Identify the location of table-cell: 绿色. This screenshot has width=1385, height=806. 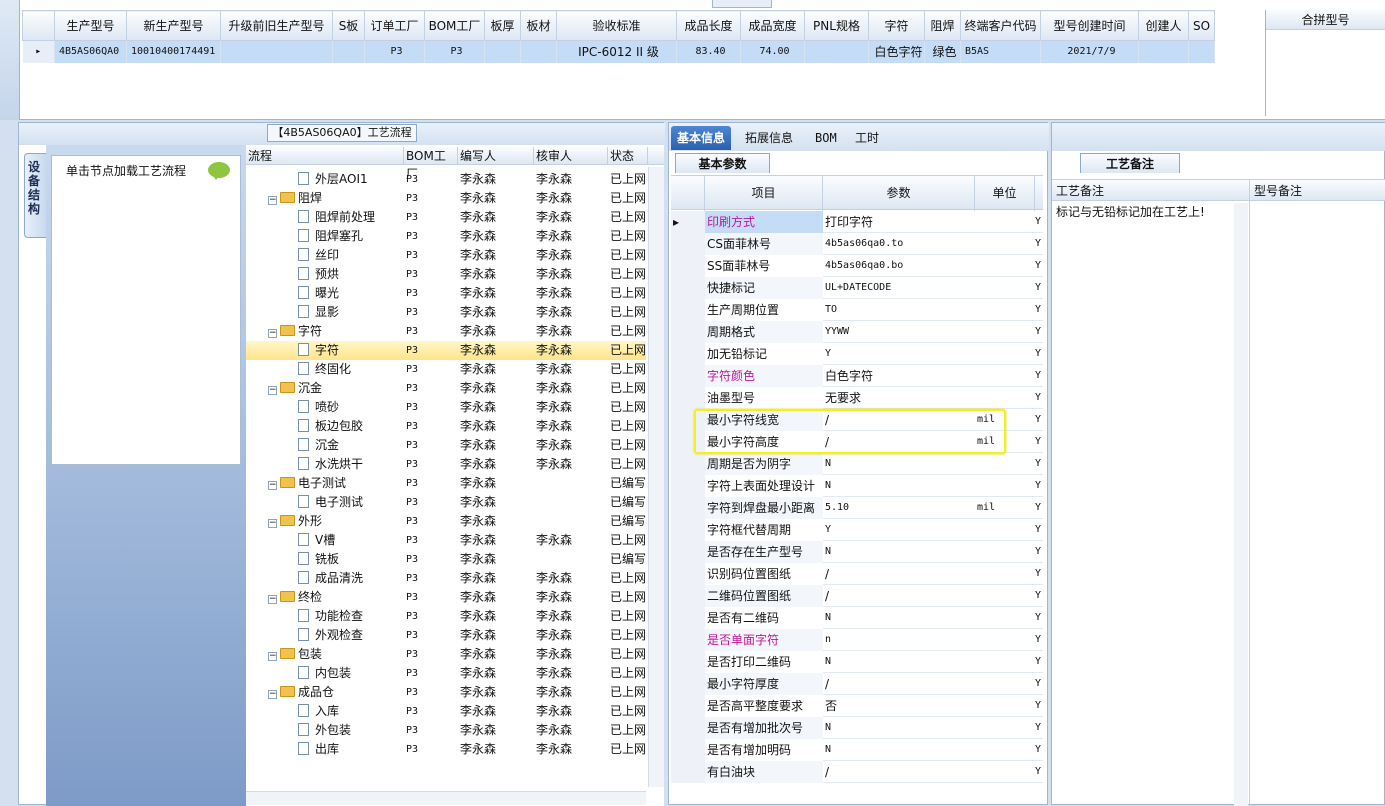
(942, 51).